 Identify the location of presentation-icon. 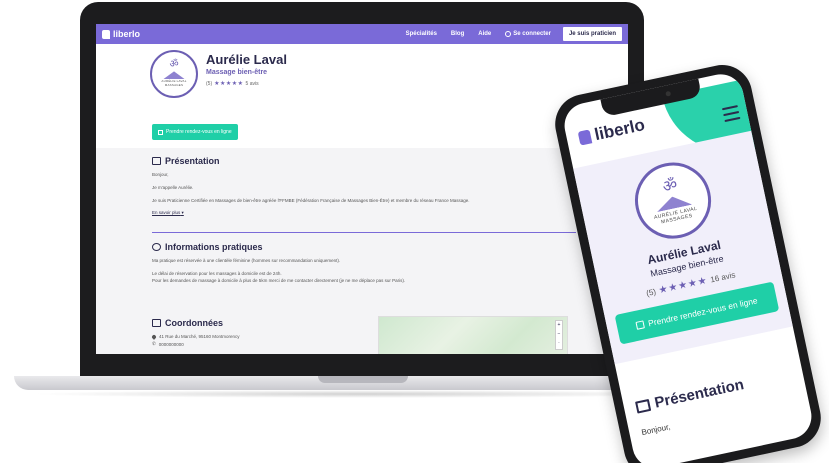
(156, 161).